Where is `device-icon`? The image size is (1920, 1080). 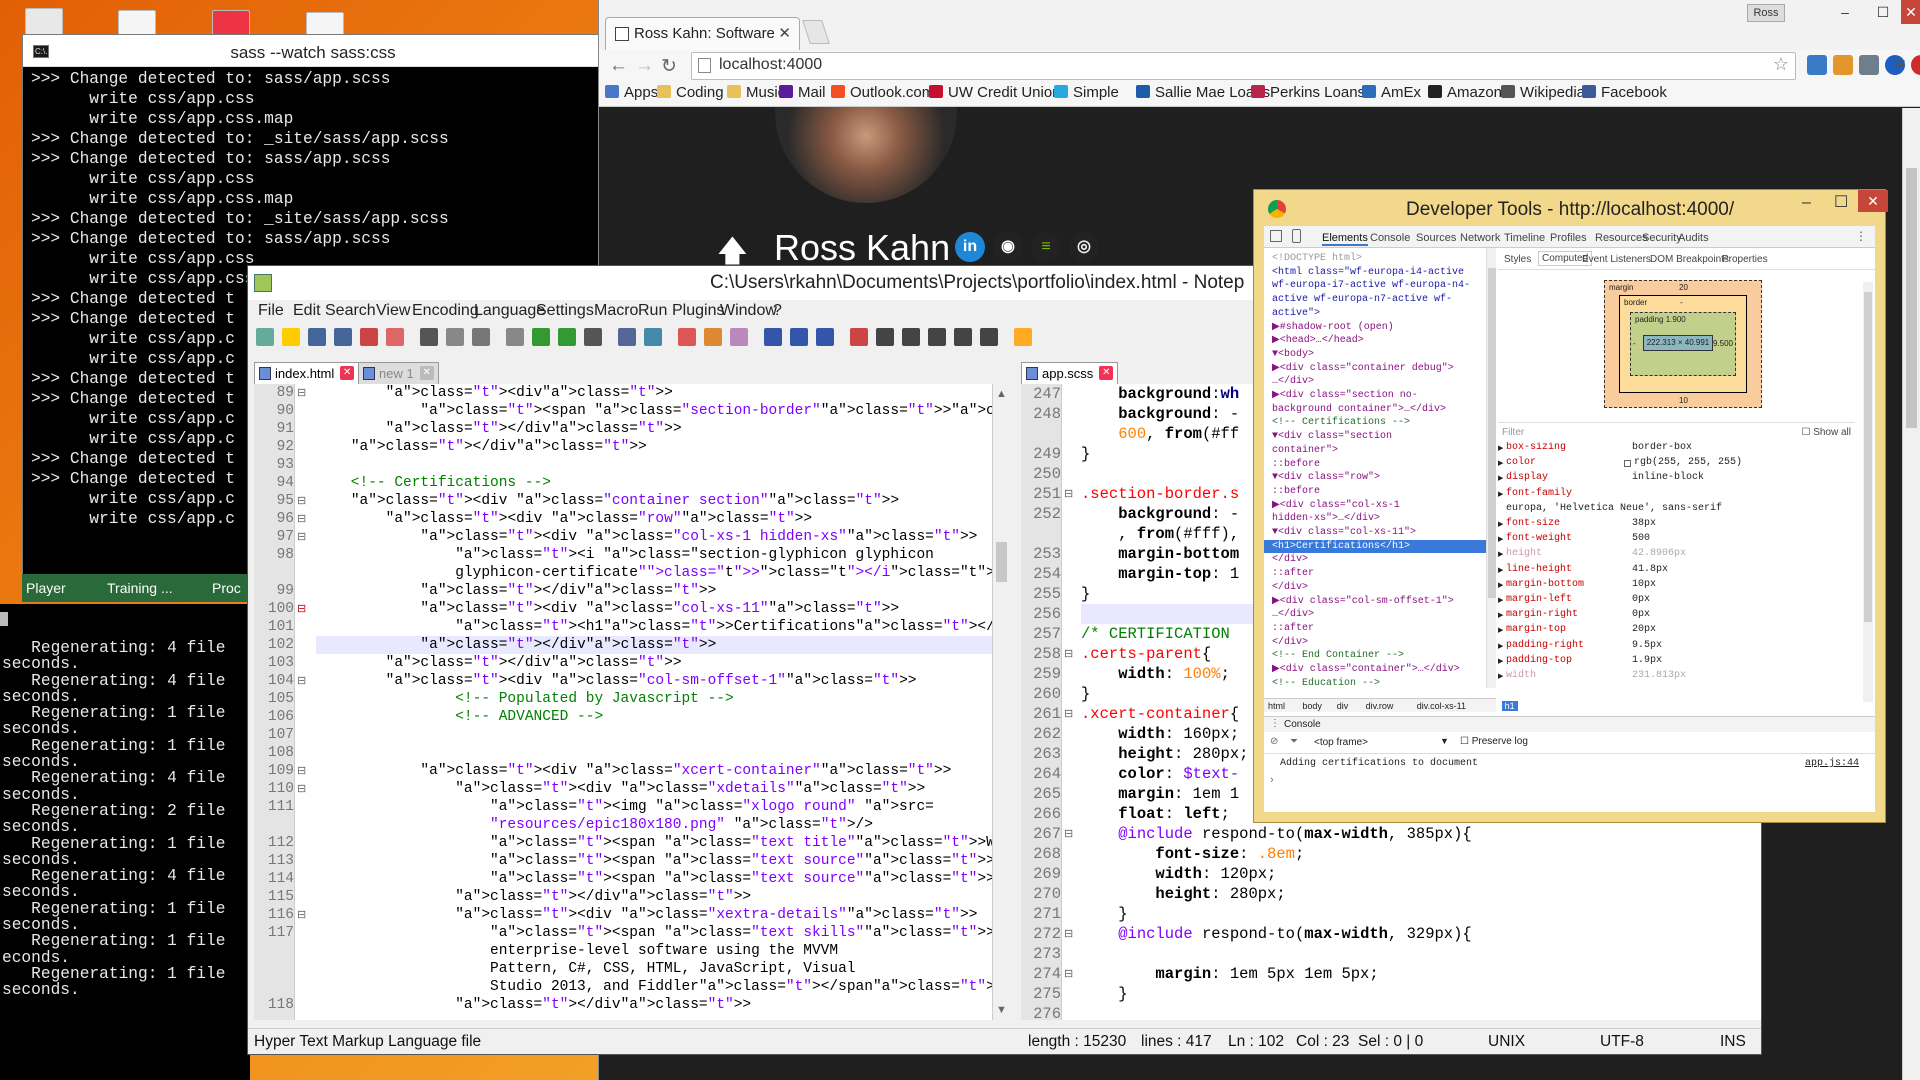
device-icon is located at coordinates (1296, 236).